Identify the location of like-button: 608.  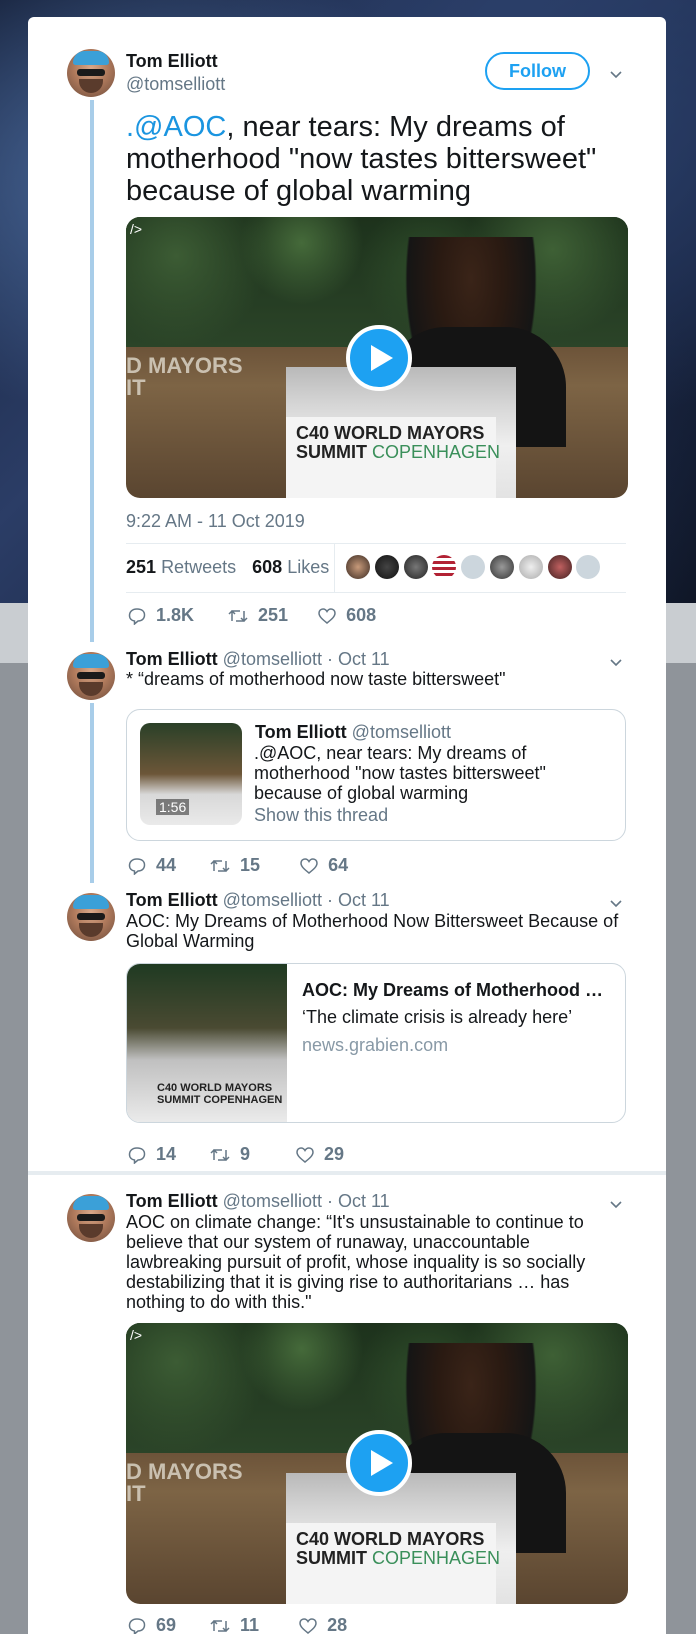
(347, 615).